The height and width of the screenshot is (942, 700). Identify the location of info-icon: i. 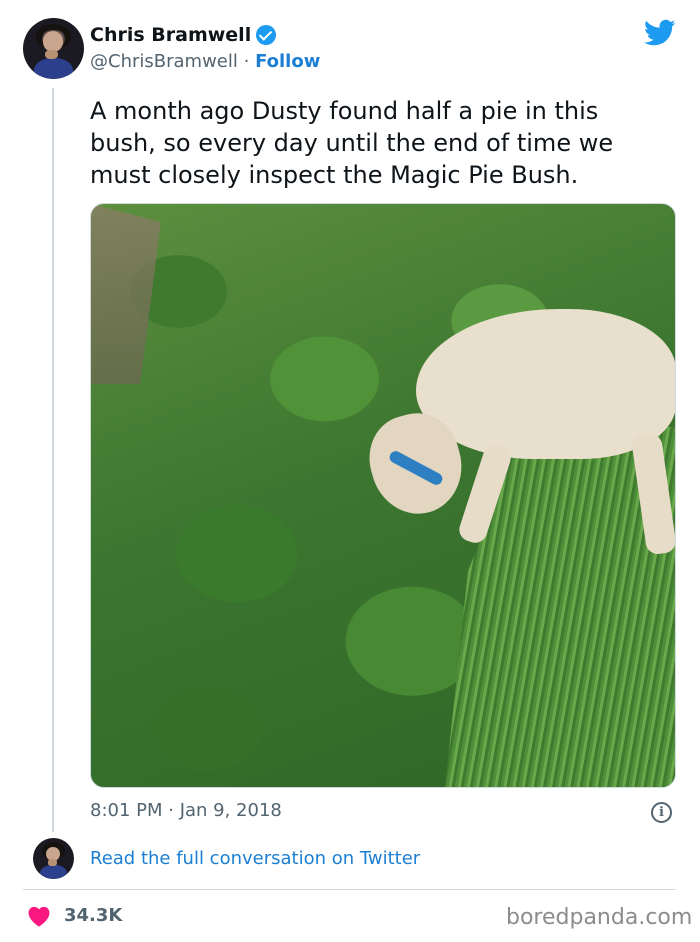
(661, 812).